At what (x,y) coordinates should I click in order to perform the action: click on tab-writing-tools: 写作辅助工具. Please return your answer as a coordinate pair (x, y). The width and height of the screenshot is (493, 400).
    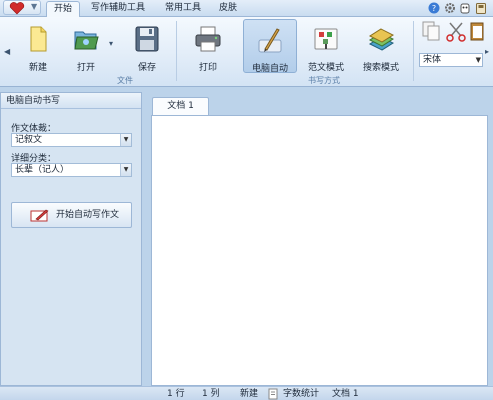
    Looking at the image, I should click on (118, 9).